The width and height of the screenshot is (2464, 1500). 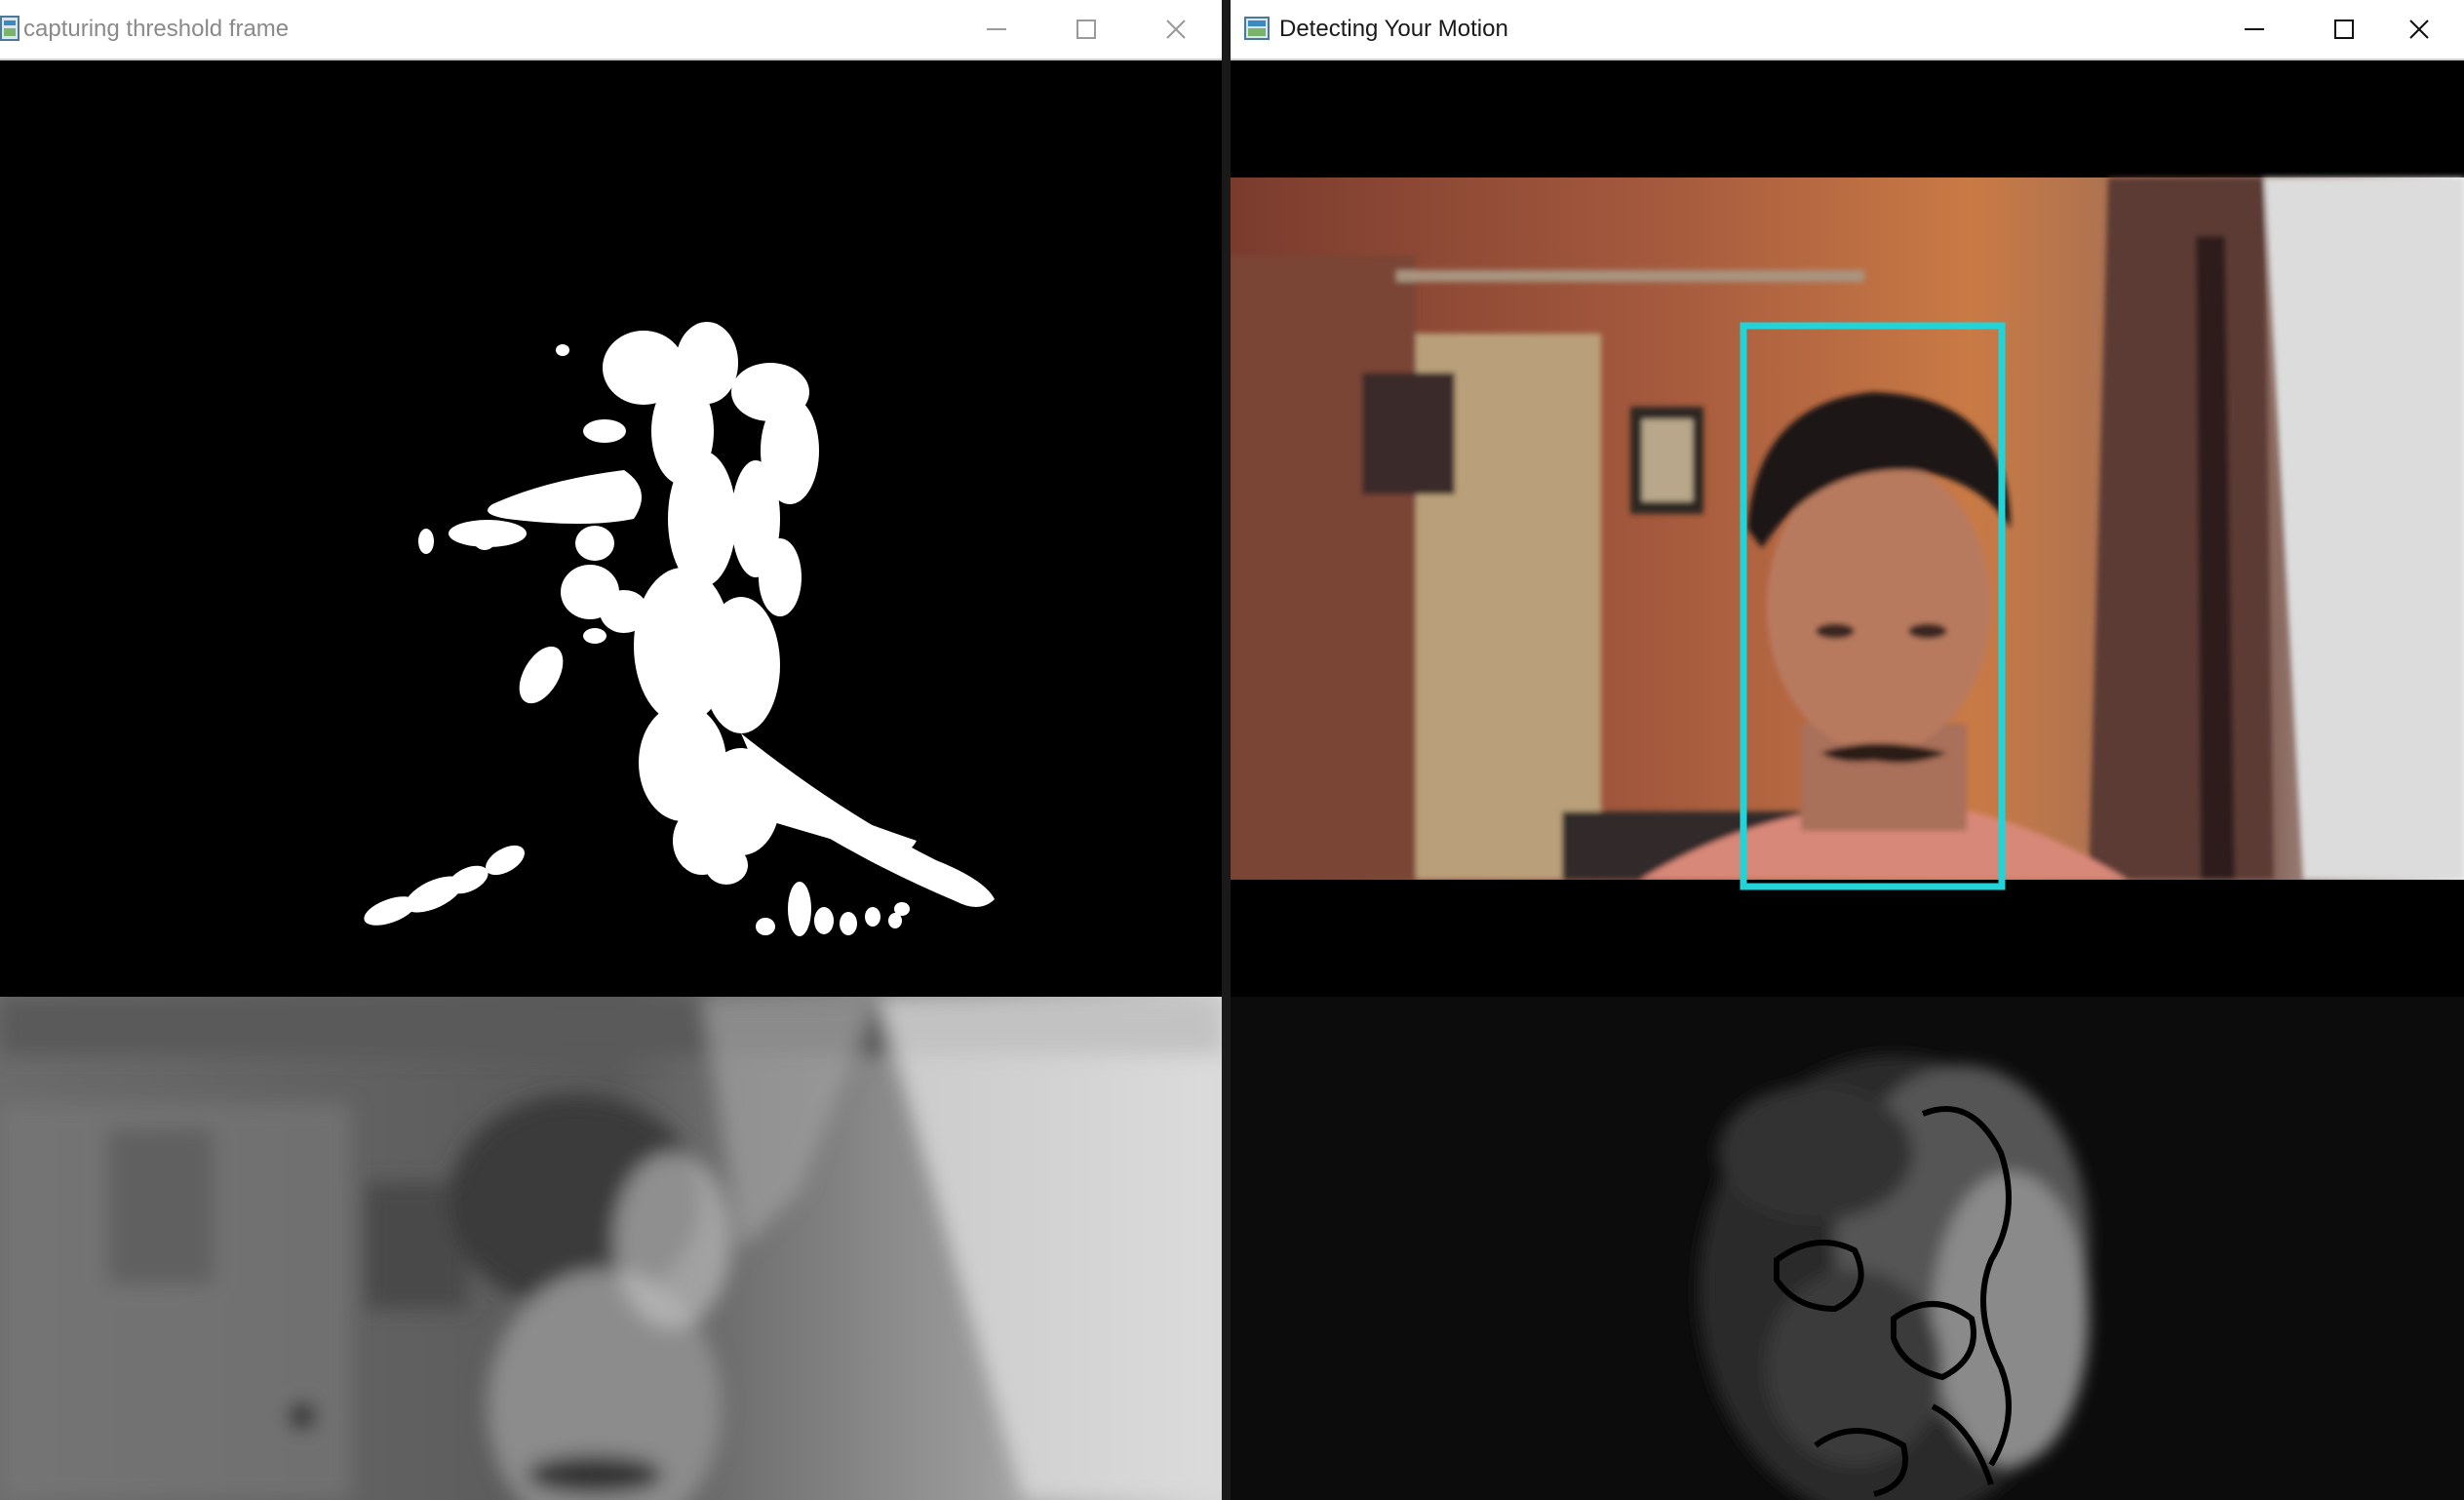 I want to click on motion-window-titlebar: Detecting Your Motion, so click(x=1847, y=30).